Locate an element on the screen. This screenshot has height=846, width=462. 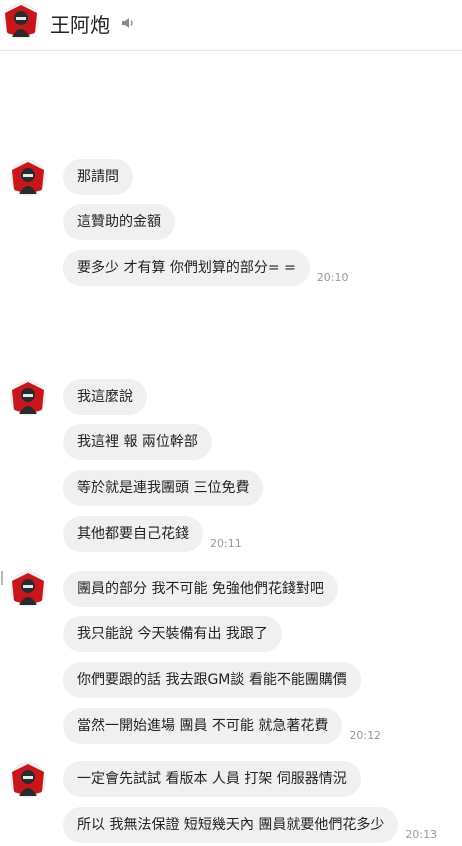
message-row: 所以 我無法保證 短短幾天內 團員就要他們花多少 20:13 is located at coordinates (250, 825).